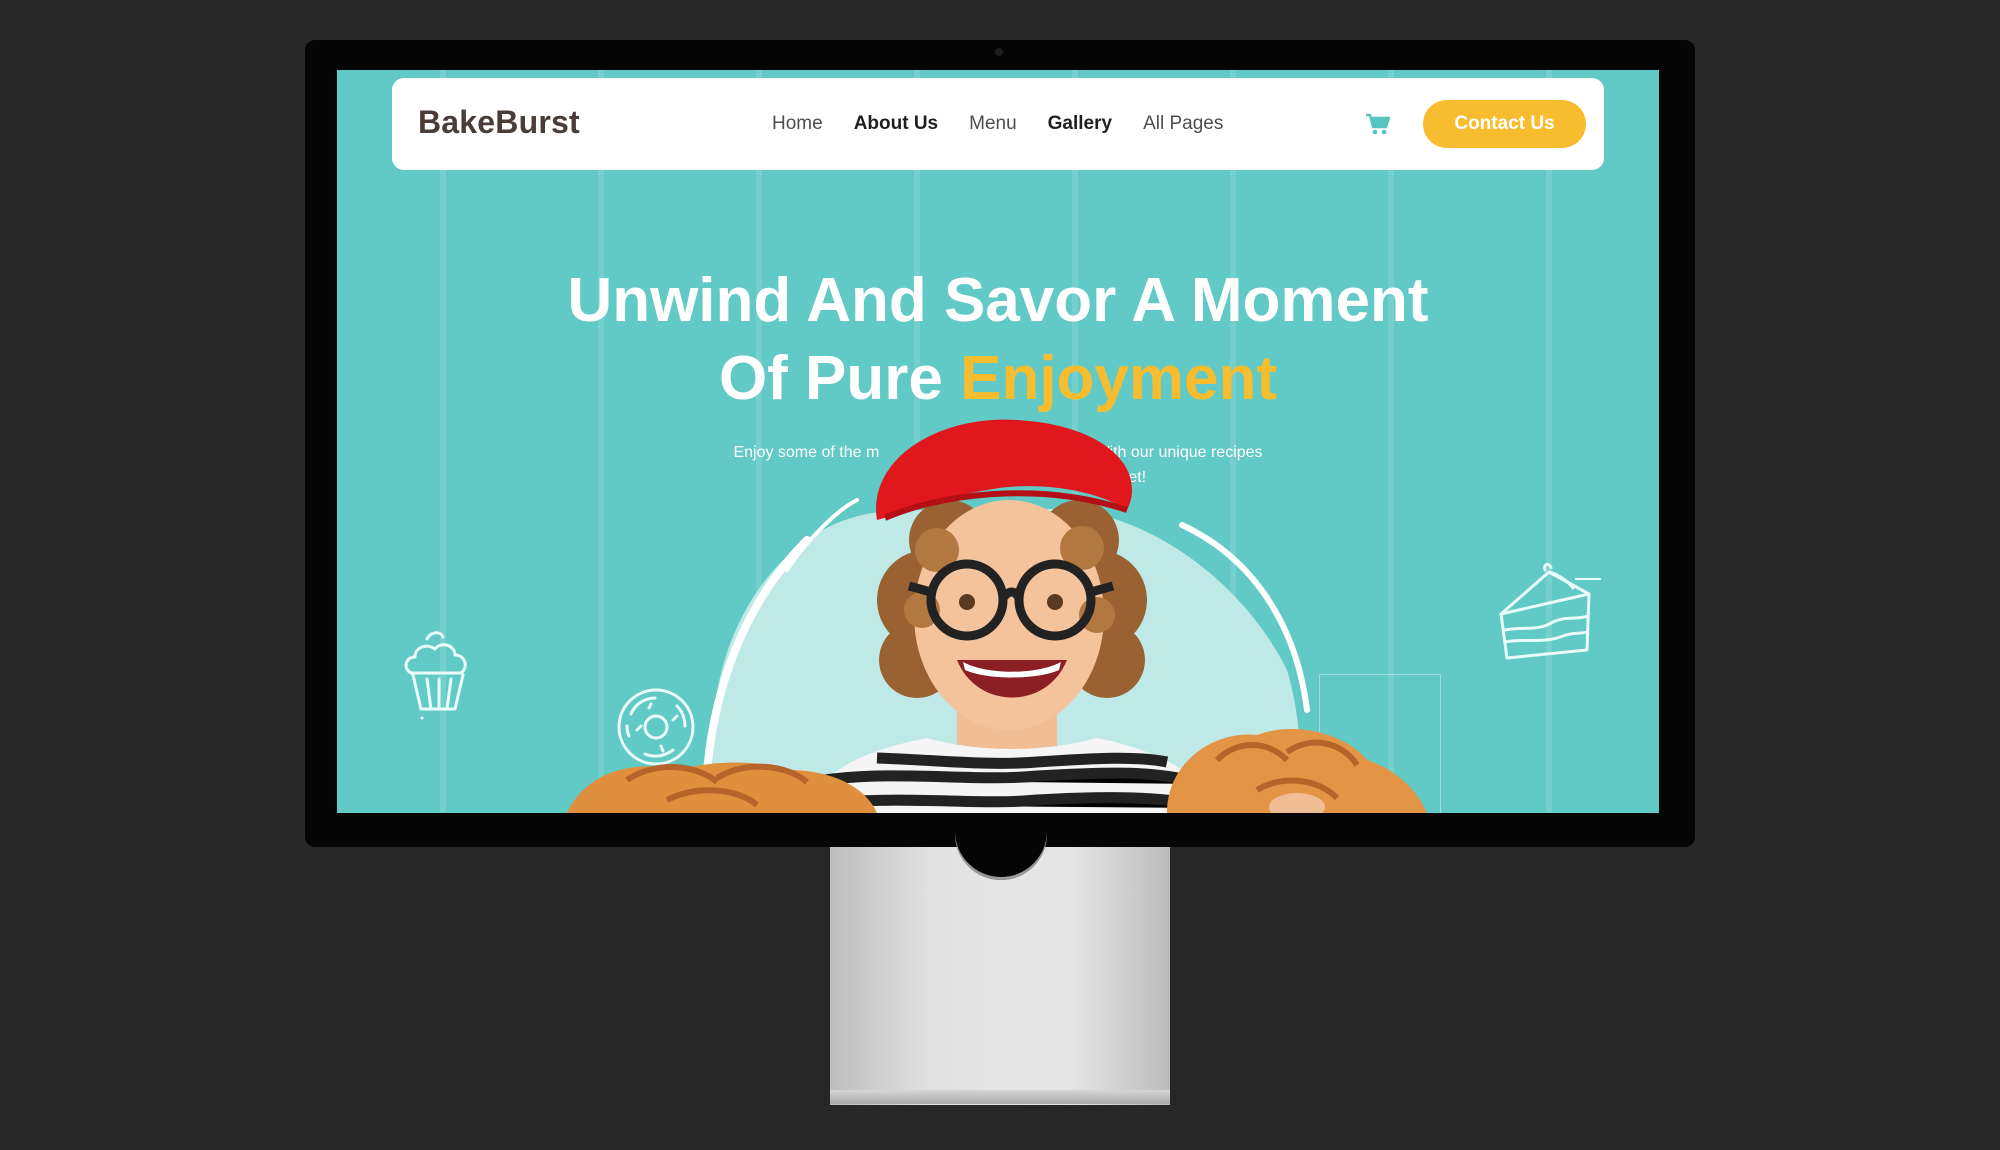 This screenshot has height=1150, width=2000. I want to click on monitor-stand-base, so click(1000, 1097).